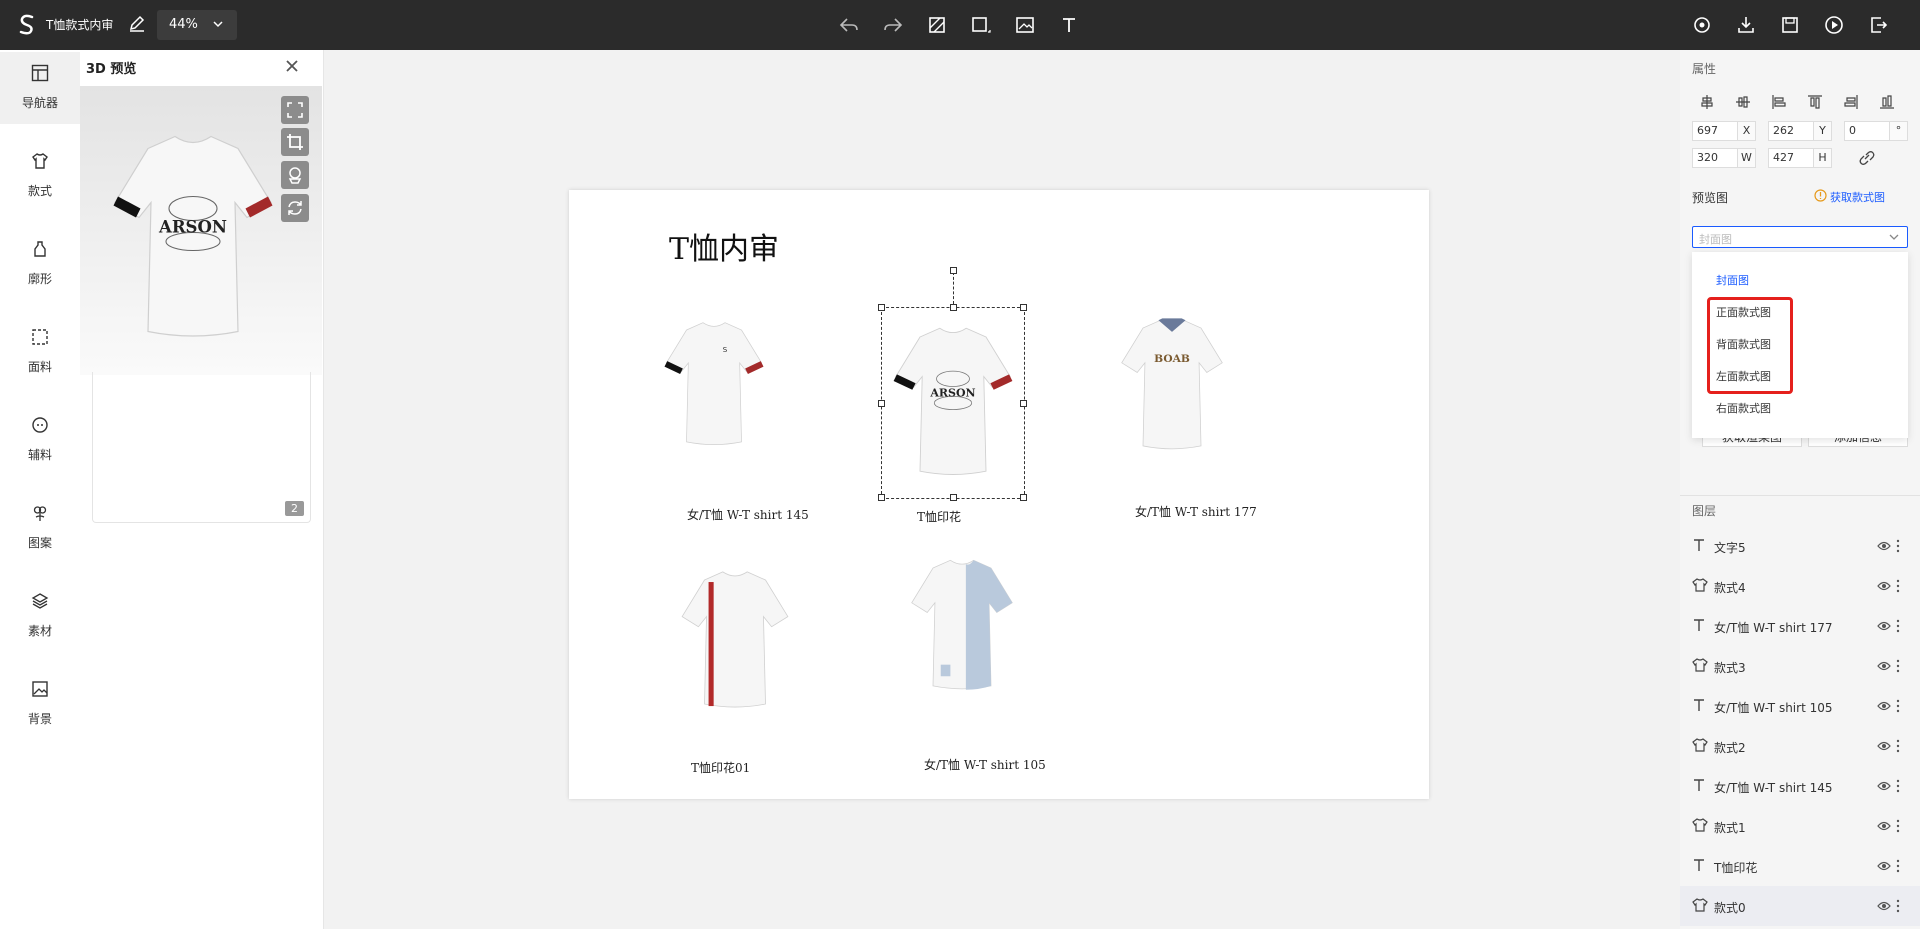 The image size is (1920, 929). I want to click on mask-icon, so click(937, 25).